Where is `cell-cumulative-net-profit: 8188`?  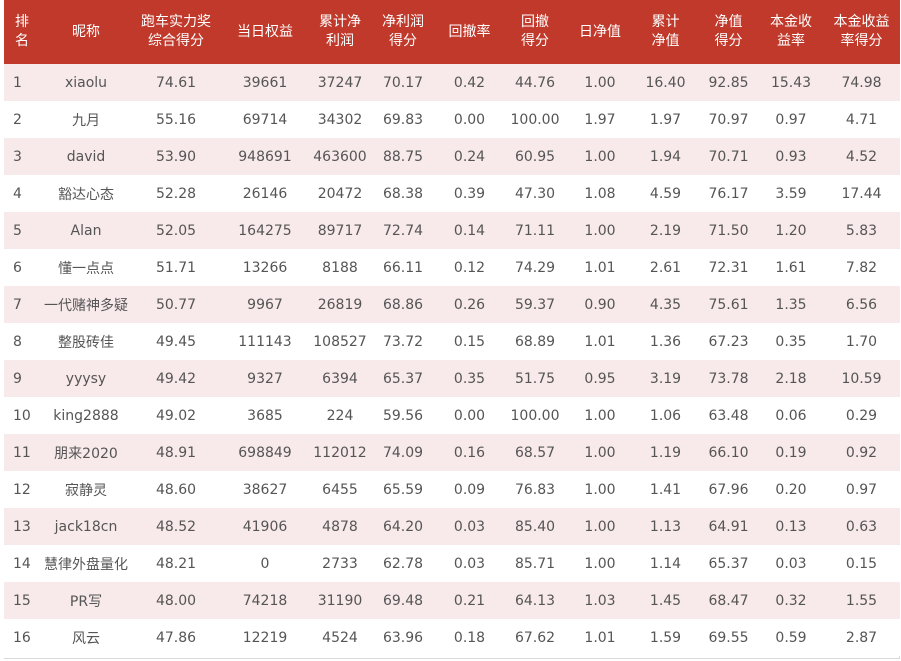 cell-cumulative-net-profit: 8188 is located at coordinates (340, 267).